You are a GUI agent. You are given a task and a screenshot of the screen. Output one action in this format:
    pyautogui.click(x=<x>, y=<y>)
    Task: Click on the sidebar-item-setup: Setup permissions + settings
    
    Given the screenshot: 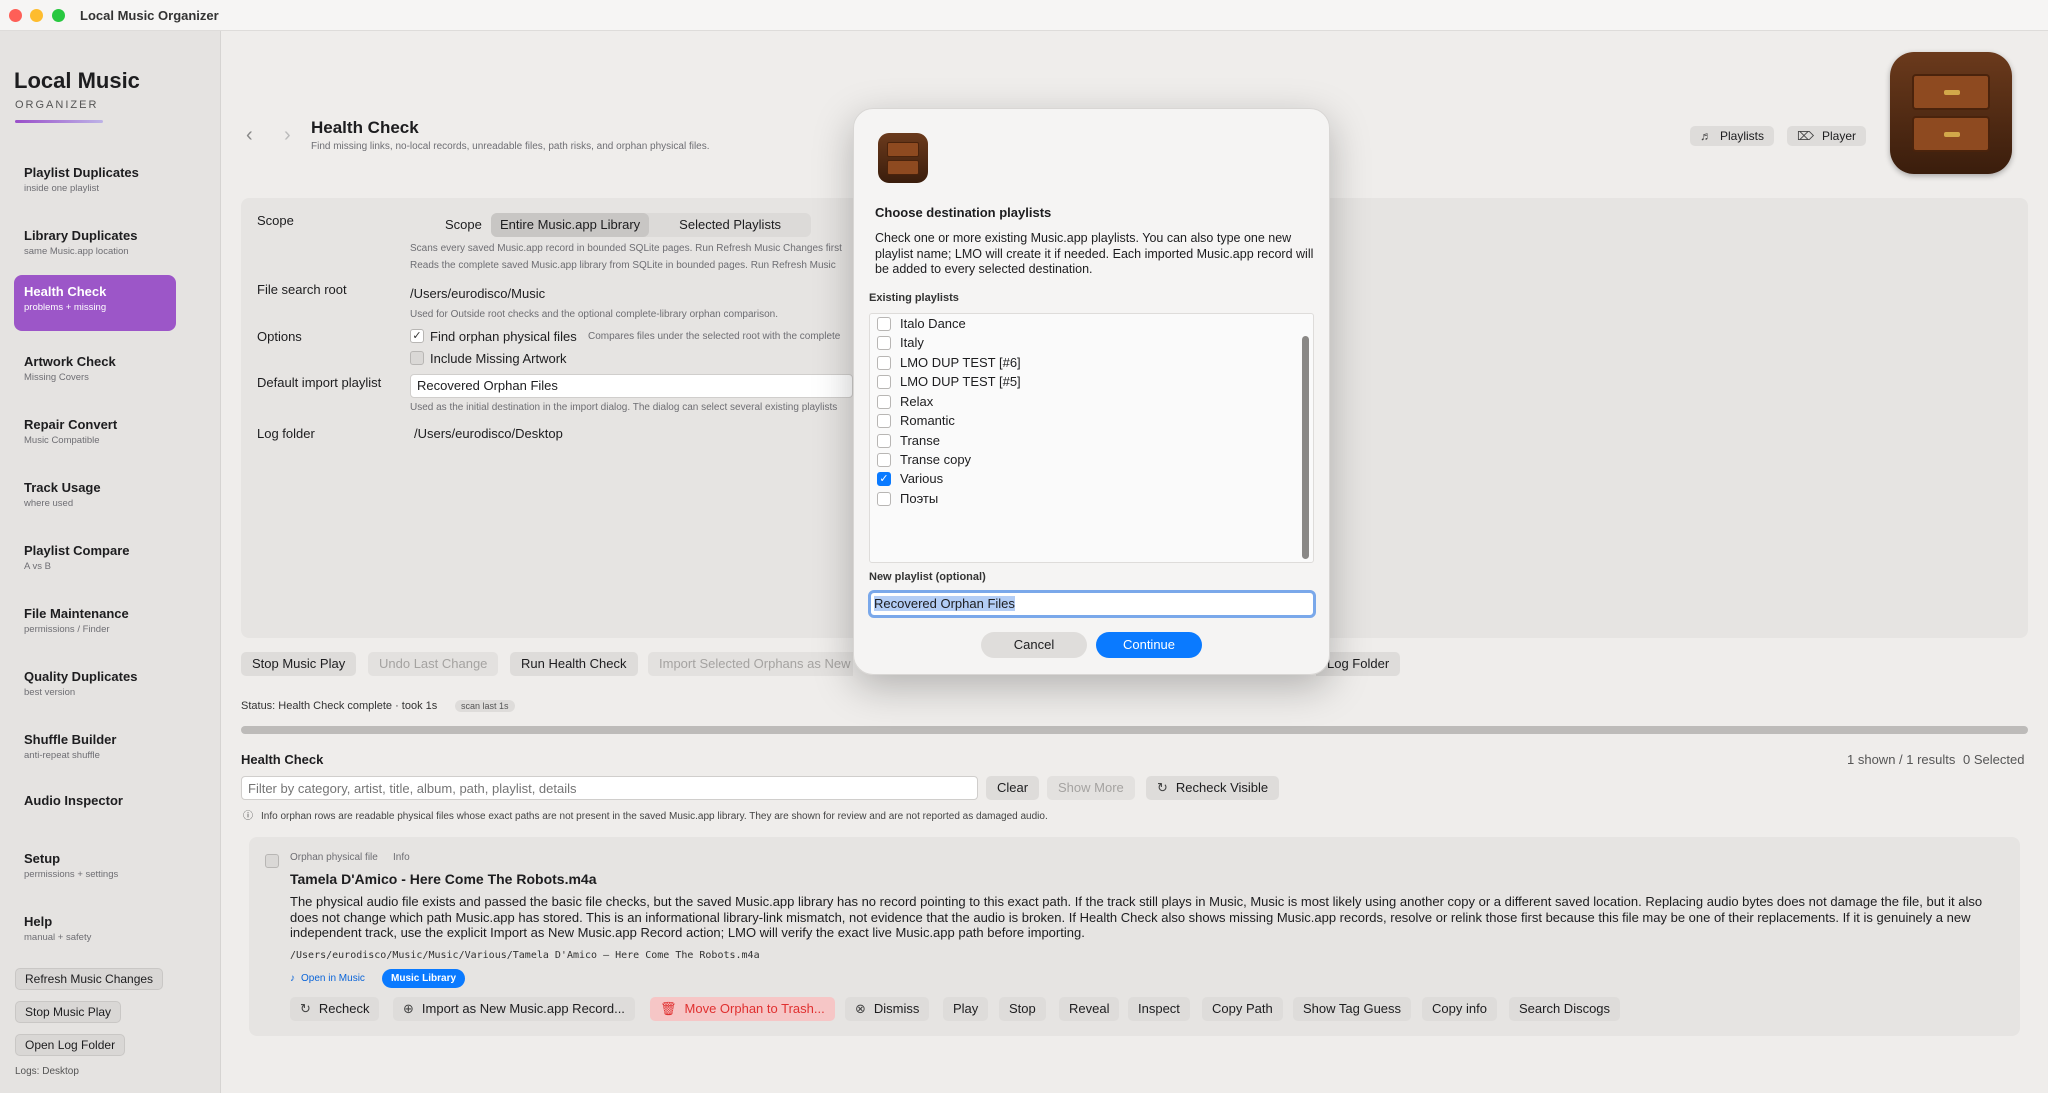 What is the action you would take?
    pyautogui.click(x=95, y=870)
    